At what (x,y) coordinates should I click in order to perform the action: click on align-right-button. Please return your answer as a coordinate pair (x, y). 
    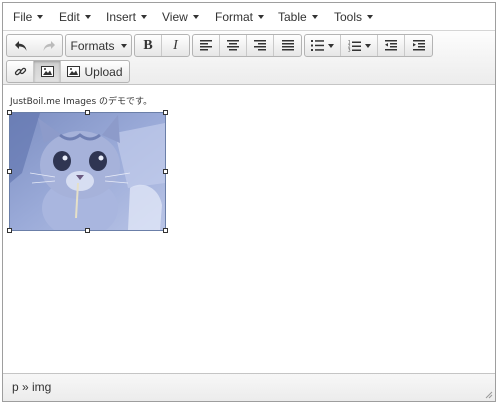
    Looking at the image, I should click on (260, 45).